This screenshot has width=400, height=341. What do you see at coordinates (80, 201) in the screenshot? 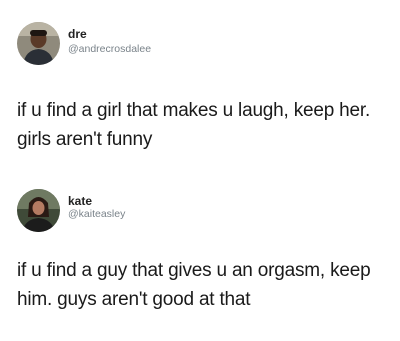
I see `display-name: kate` at bounding box center [80, 201].